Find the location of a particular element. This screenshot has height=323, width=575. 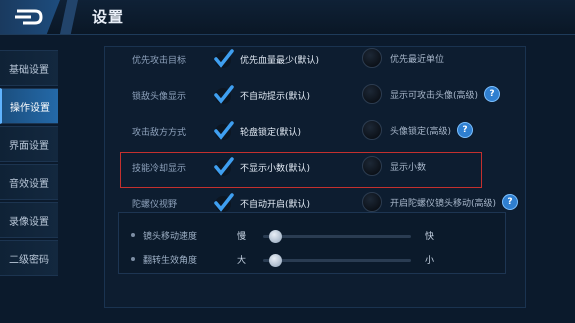

option-label: 不自动开启(默认) is located at coordinates (275, 204).